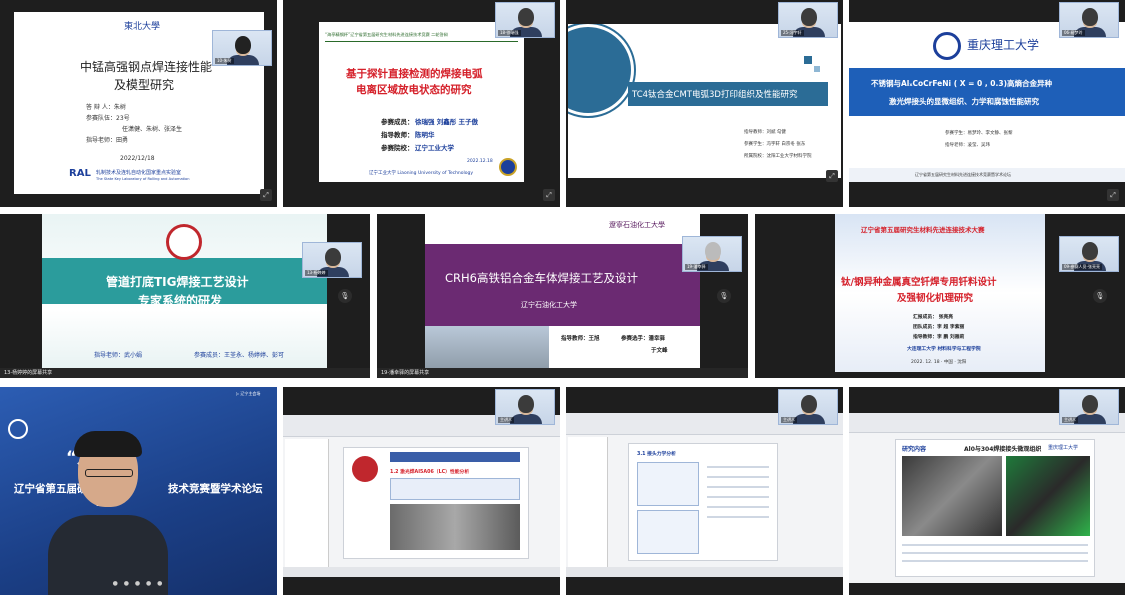 The image size is (1125, 595). I want to click on slide-heading: 3.1 接头力学分析, so click(656, 454).